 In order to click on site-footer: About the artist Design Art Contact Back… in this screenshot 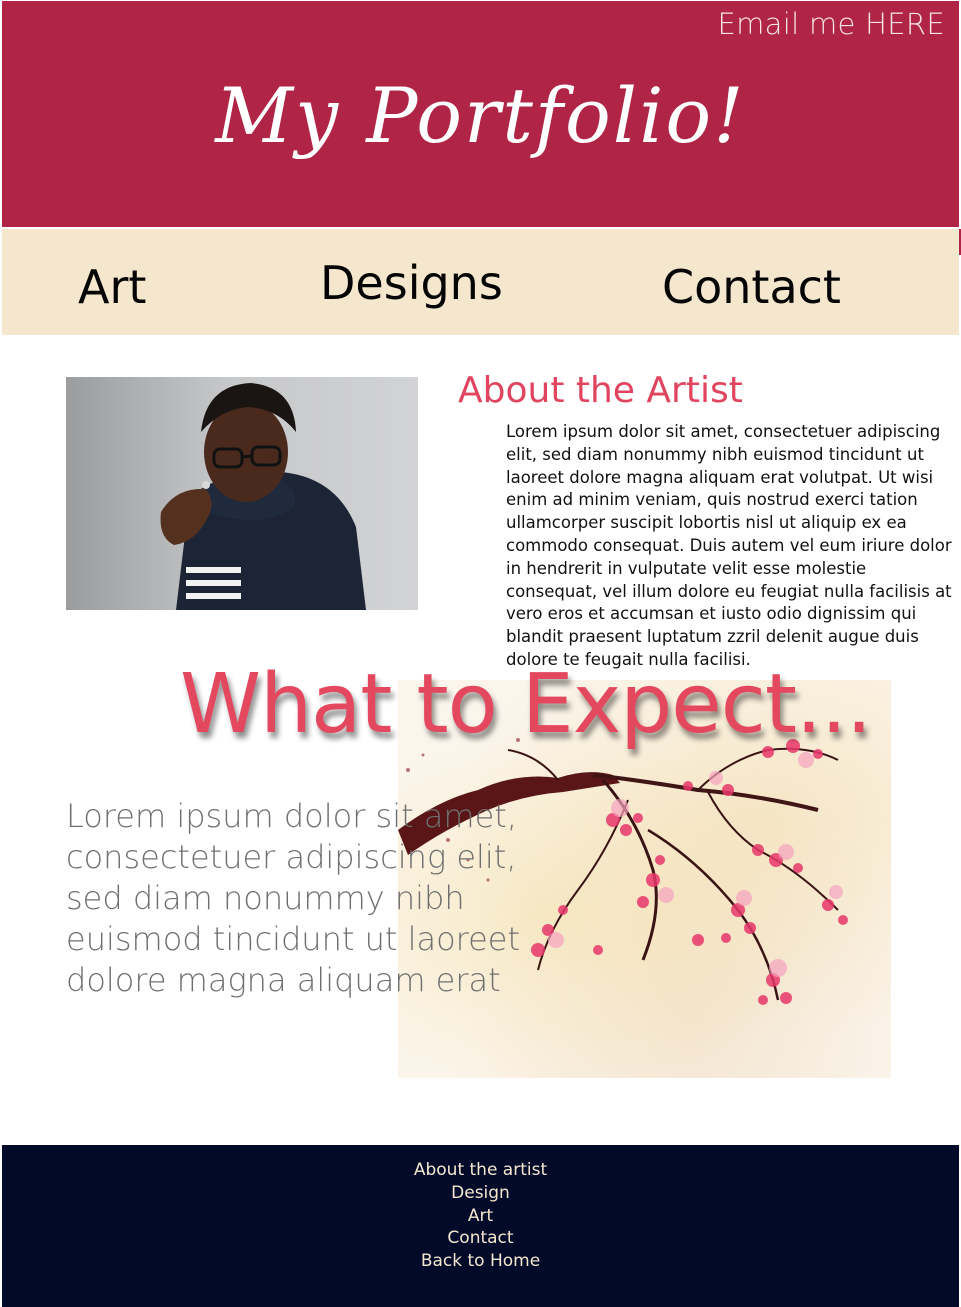, I will do `click(480, 1226)`.